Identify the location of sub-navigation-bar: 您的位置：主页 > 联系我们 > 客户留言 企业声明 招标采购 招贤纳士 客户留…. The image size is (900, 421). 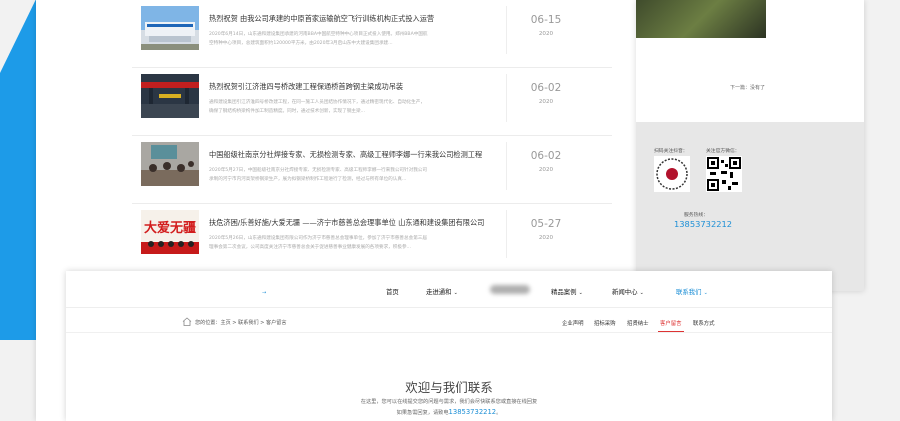
(449, 322).